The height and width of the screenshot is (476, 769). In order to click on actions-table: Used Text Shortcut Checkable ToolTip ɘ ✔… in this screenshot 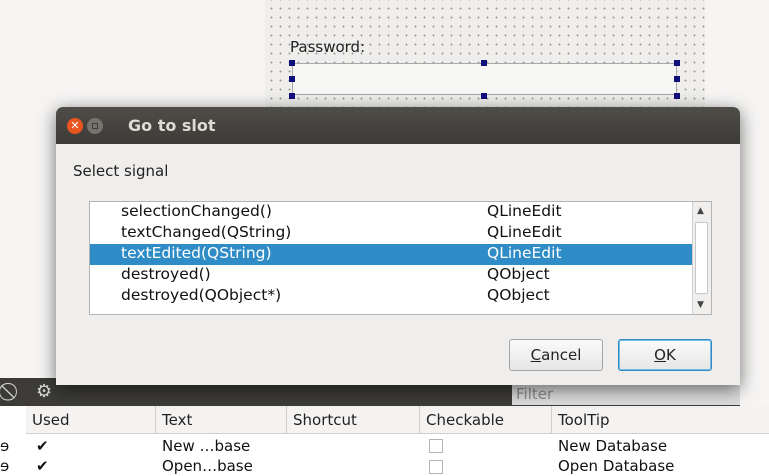, I will do `click(384, 441)`.